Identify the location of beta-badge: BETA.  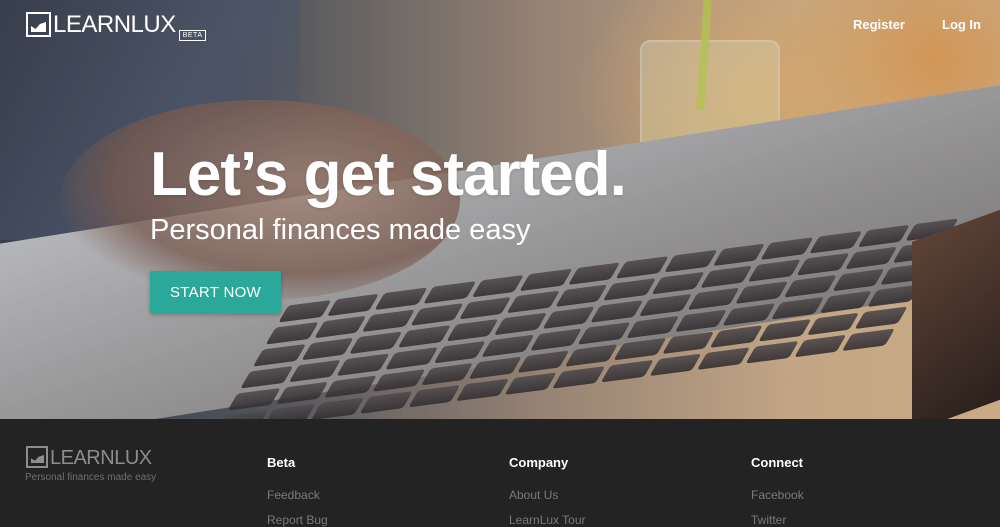
(192, 35).